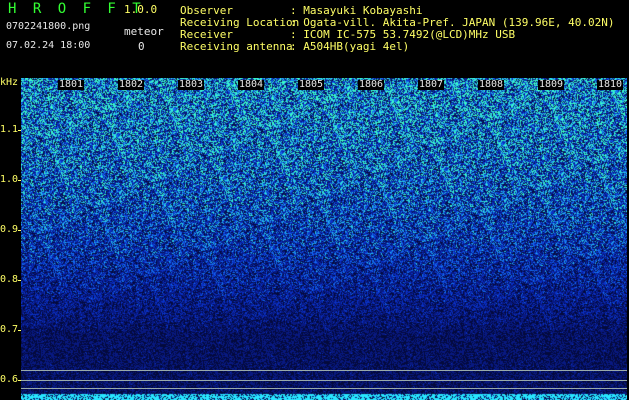 This screenshot has height=400, width=629. I want to click on y-label-0-8: 0.8, so click(9, 279).